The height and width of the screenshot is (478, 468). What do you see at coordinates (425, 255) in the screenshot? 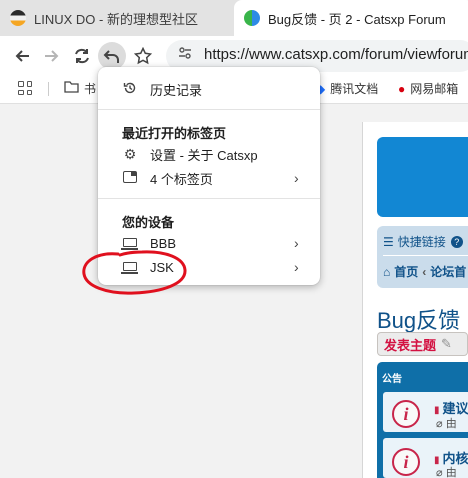
I see `navbar-divider` at bounding box center [425, 255].